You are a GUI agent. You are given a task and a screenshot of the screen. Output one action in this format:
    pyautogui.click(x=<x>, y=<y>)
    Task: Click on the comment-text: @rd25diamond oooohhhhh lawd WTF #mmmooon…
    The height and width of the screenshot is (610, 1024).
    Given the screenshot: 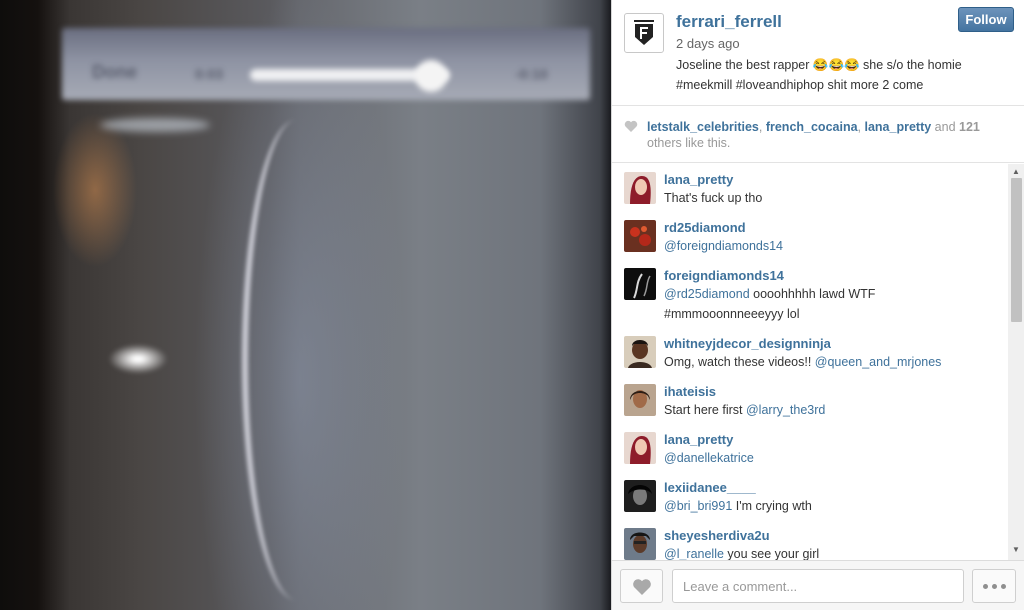 What is the action you would take?
    pyautogui.click(x=829, y=304)
    